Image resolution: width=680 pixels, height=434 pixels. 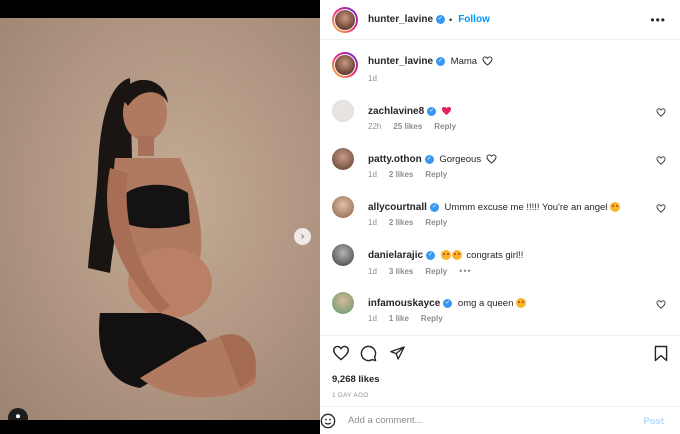 I want to click on caption-username: hunter_lavine, so click(x=400, y=61).